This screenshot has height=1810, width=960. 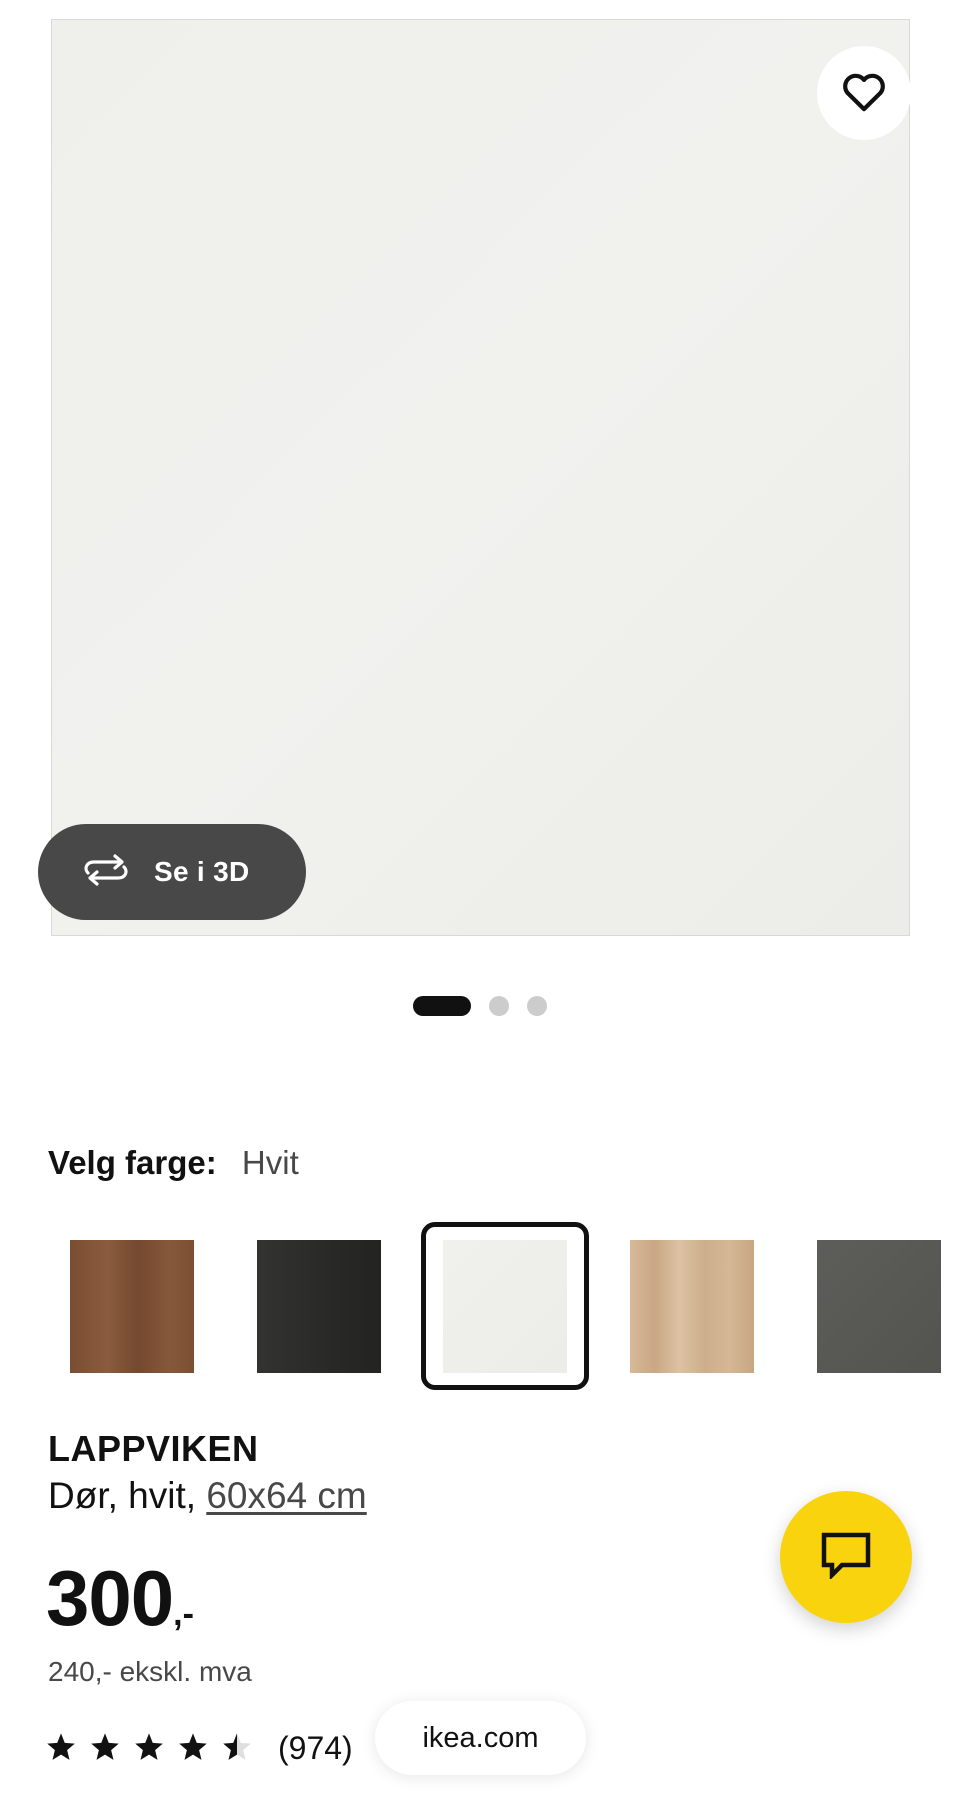 I want to click on color-value: Hvit, so click(x=270, y=1162).